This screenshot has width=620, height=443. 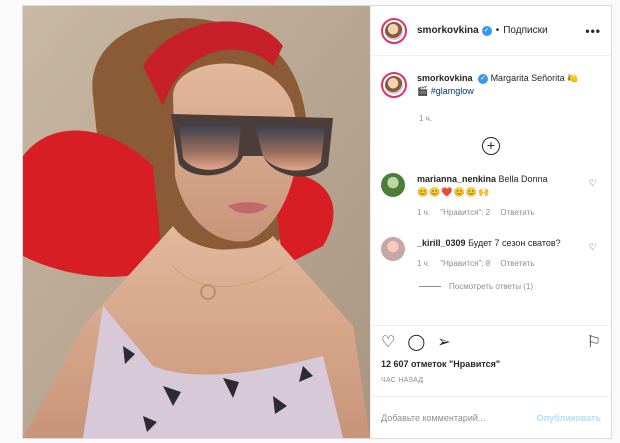 I want to click on comment-bubble-icon: ◯, so click(x=416, y=342).